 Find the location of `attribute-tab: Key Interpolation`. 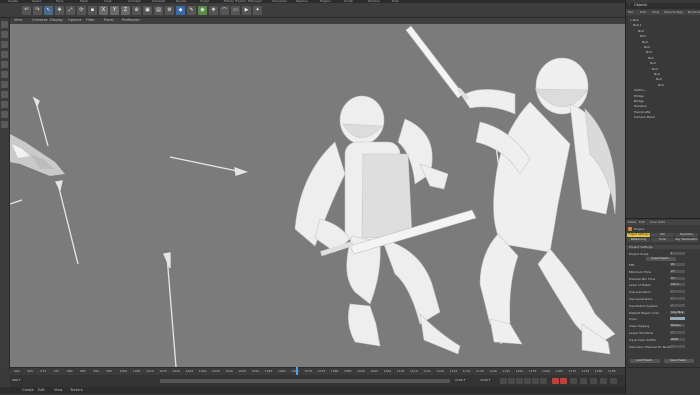

attribute-tab: Key Interpolation is located at coordinates (686, 240).